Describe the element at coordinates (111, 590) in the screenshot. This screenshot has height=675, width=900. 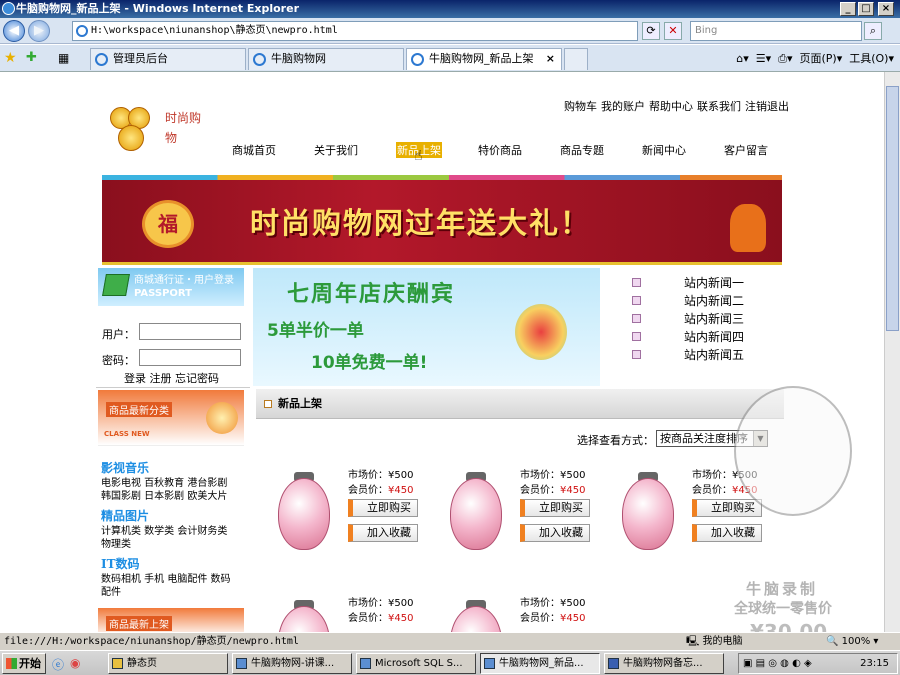
I see `category-line: 配件` at that location.